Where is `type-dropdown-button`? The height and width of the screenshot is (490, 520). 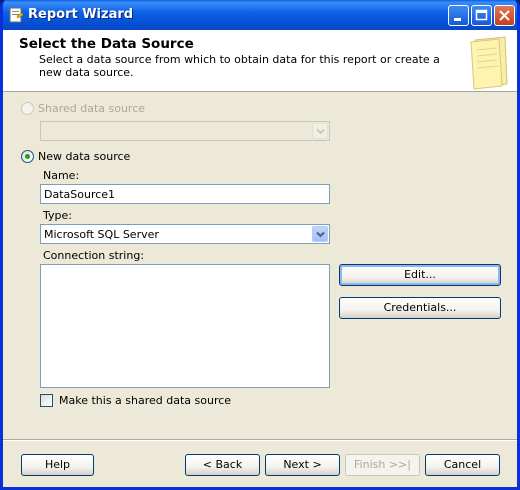 type-dropdown-button is located at coordinates (320, 234).